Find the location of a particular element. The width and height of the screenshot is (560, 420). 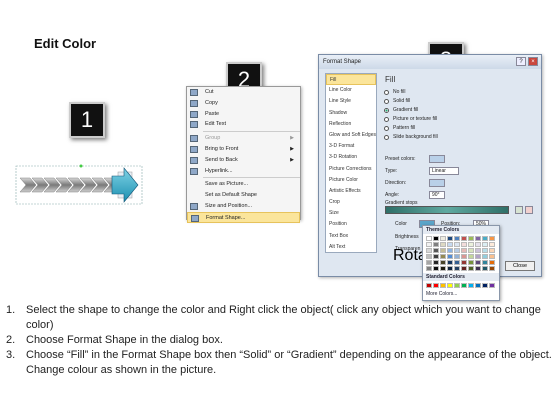

radio-pattern-fill: Pattern fill is located at coordinates (459, 128).